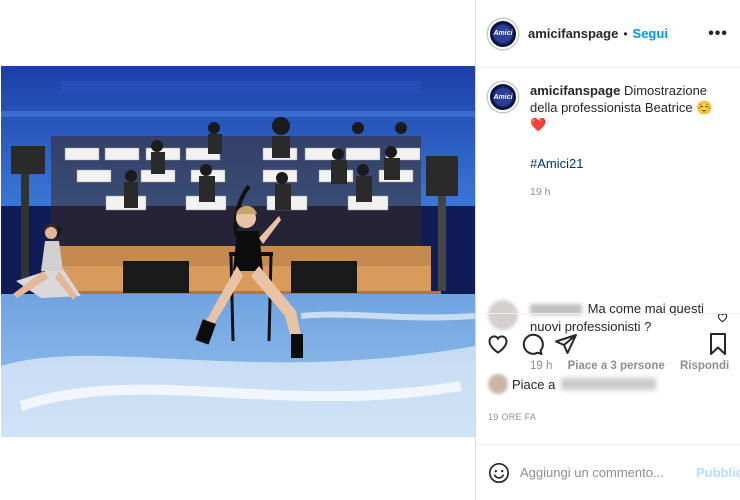 The width and height of the screenshot is (740, 500). I want to click on caption-avatar: Amici, so click(503, 97).